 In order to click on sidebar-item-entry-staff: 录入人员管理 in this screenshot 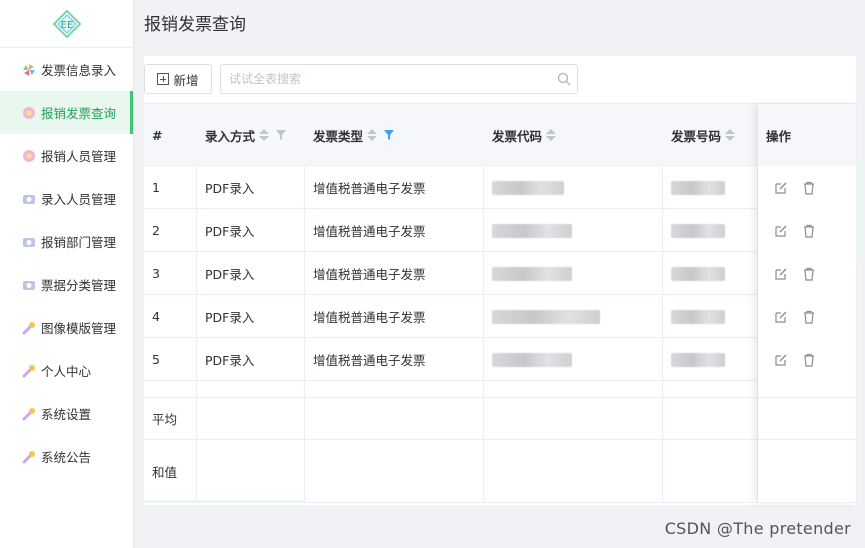, I will do `click(66, 198)`.